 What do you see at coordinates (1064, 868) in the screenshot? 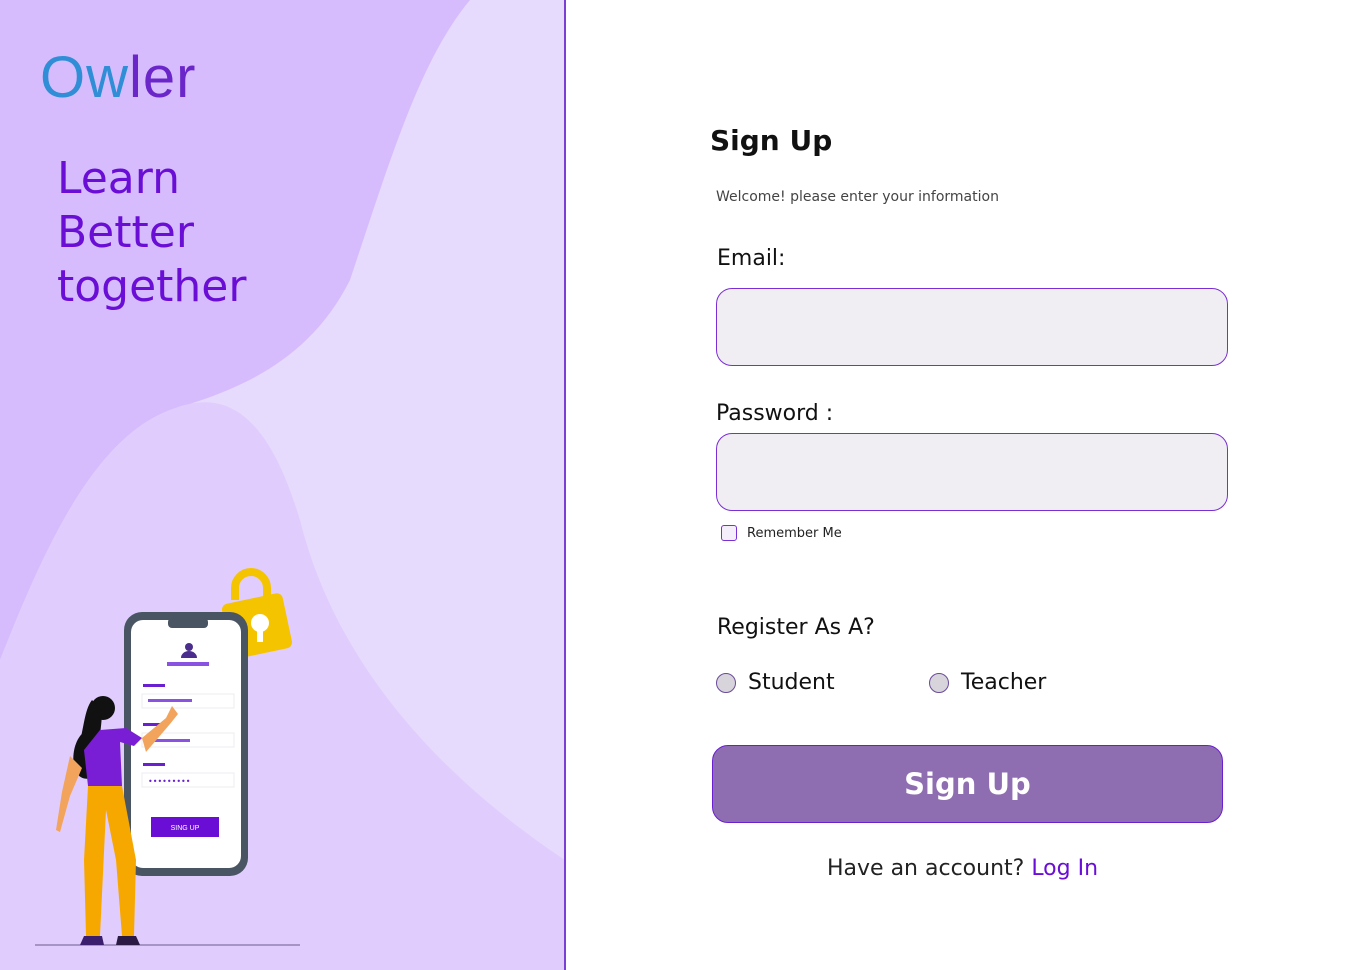
I see `log-in-link: Log In` at bounding box center [1064, 868].